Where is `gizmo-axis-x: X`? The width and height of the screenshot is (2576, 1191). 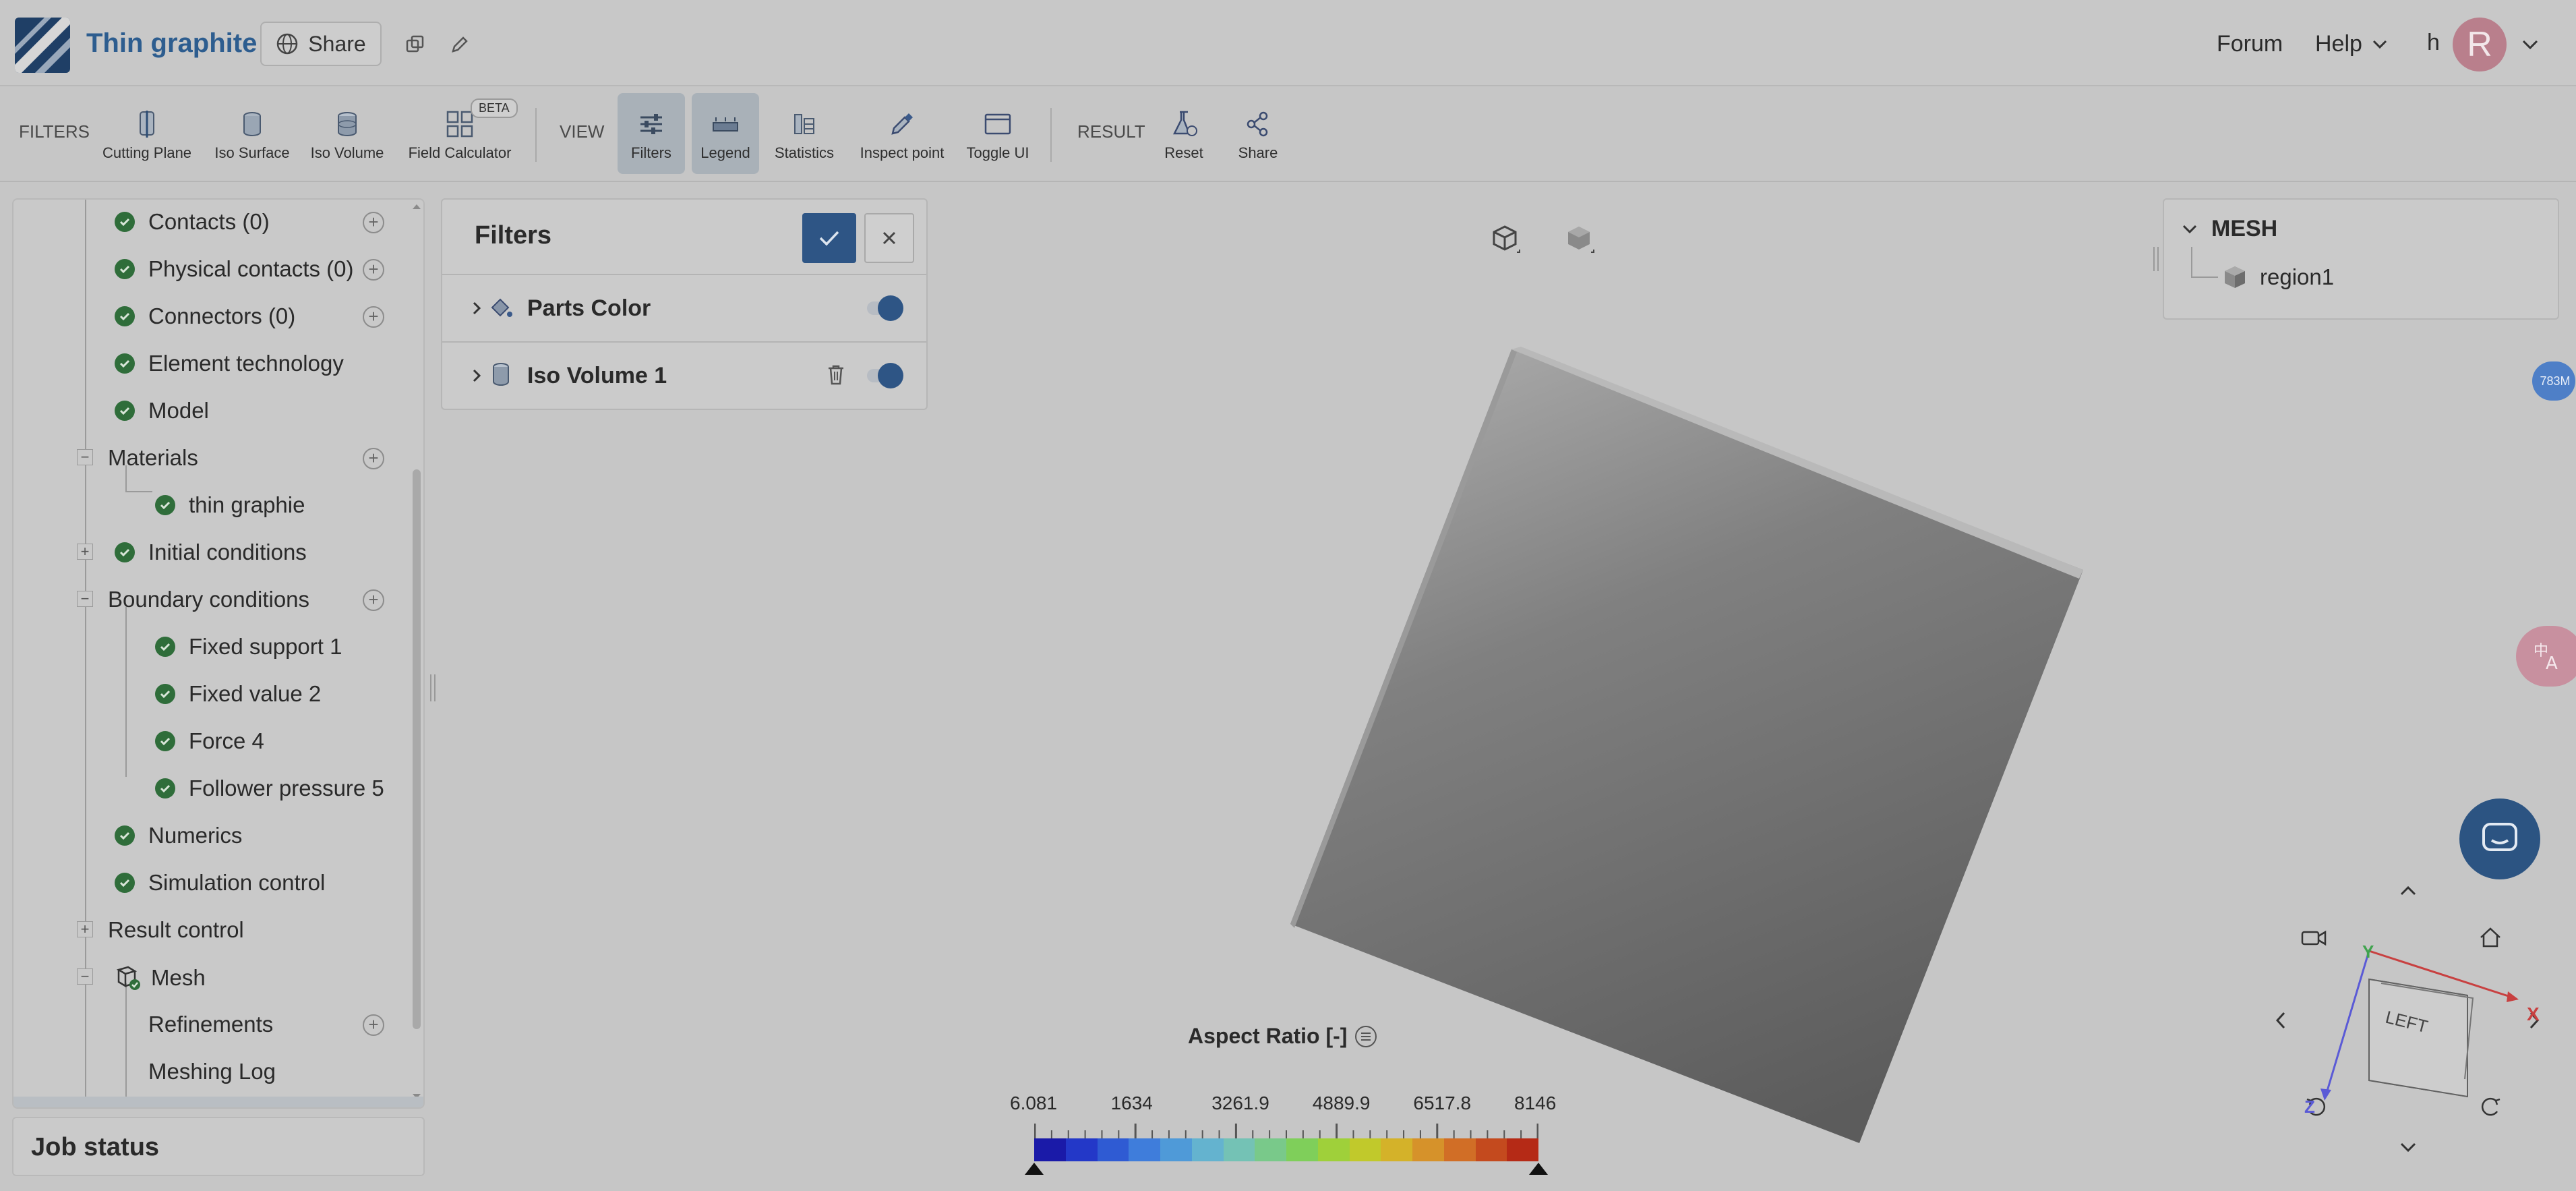
gizmo-axis-x: X is located at coordinates (2533, 1014).